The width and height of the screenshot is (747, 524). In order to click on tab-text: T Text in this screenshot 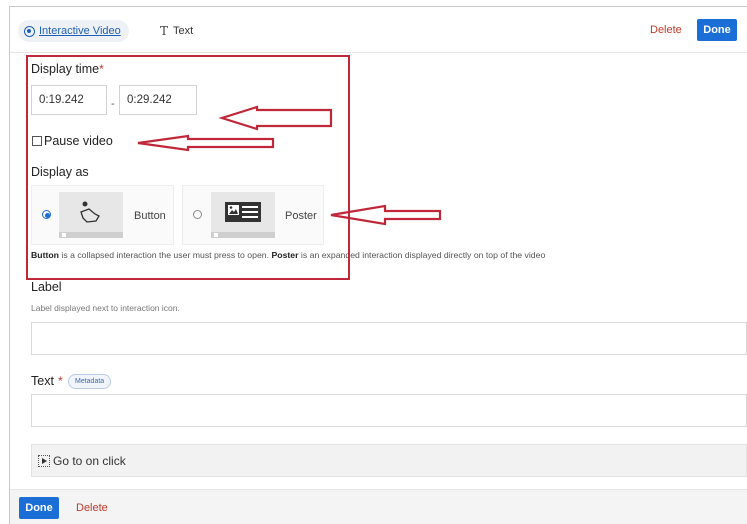, I will do `click(176, 31)`.